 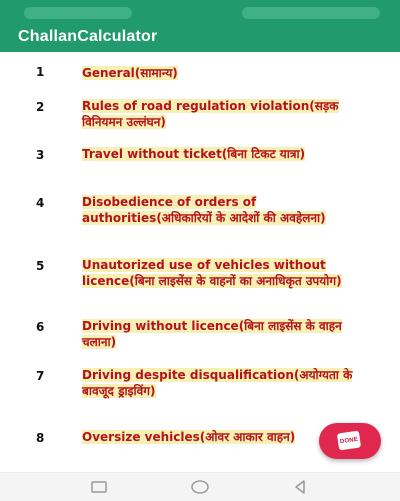 I want to click on offense-number: 6, so click(x=40, y=327).